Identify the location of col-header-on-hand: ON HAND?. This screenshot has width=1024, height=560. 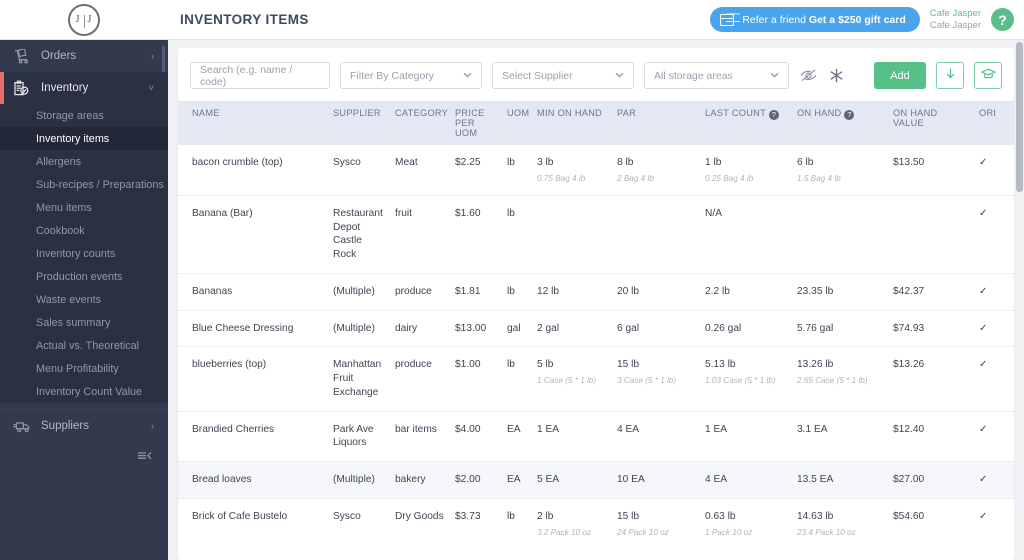
(840, 123).